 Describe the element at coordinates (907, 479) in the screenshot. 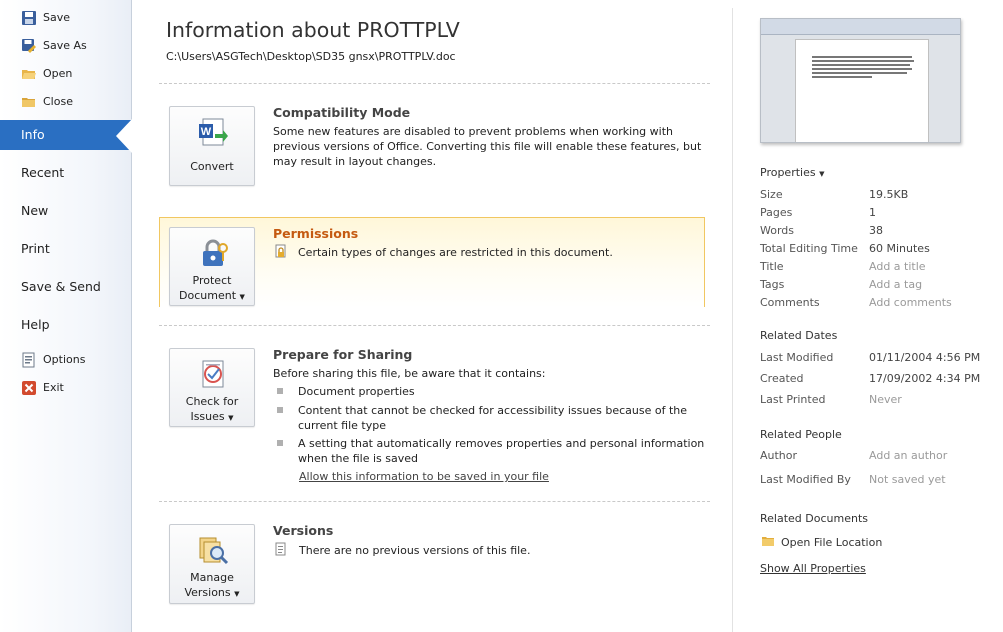

I see `last-modified-by-value: Not saved yet` at that location.